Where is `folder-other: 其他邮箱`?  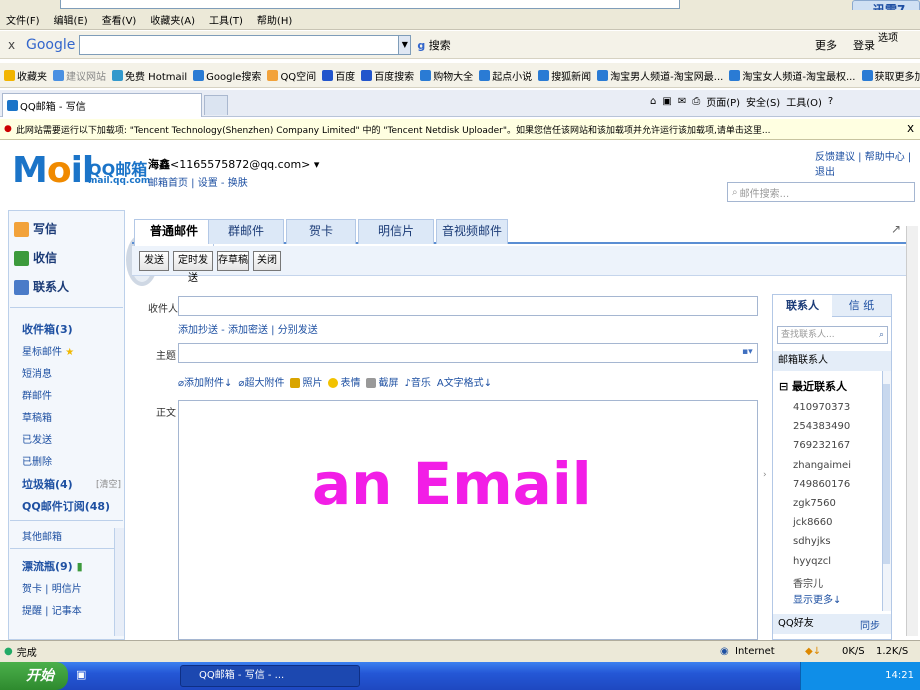 folder-other: 其他邮箱 is located at coordinates (42, 535).